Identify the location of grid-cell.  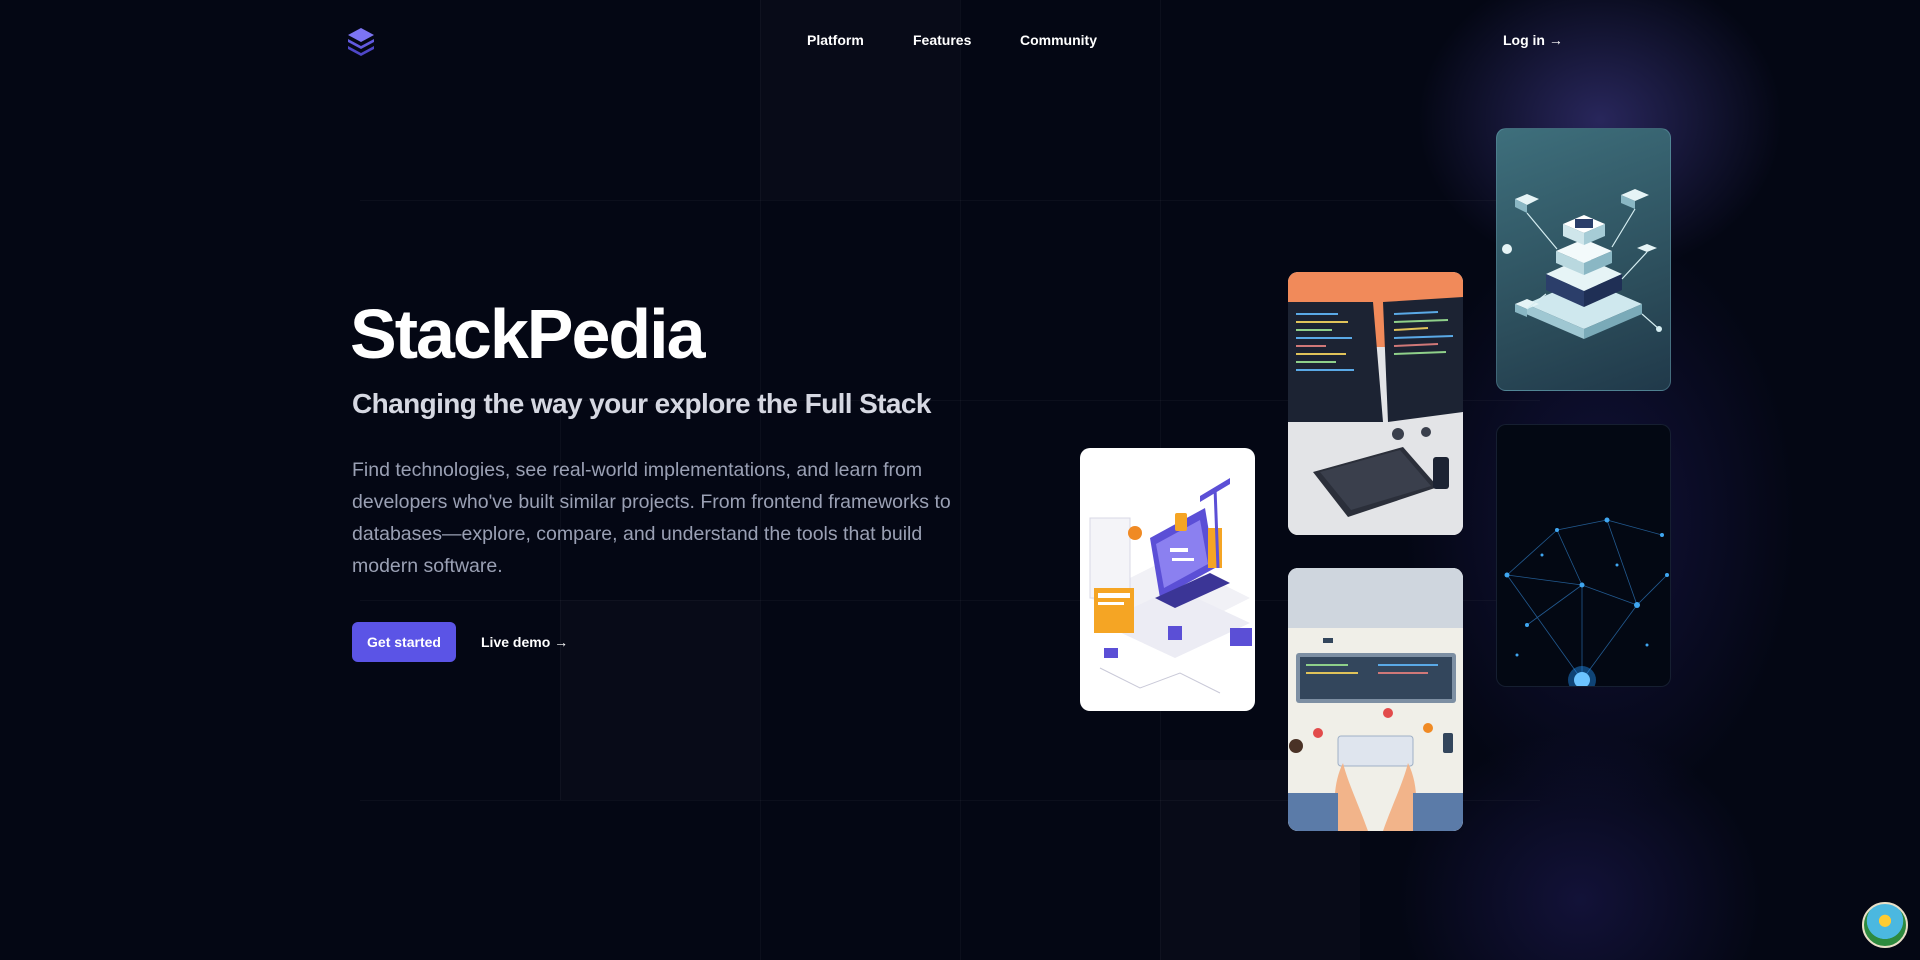
(660, 700).